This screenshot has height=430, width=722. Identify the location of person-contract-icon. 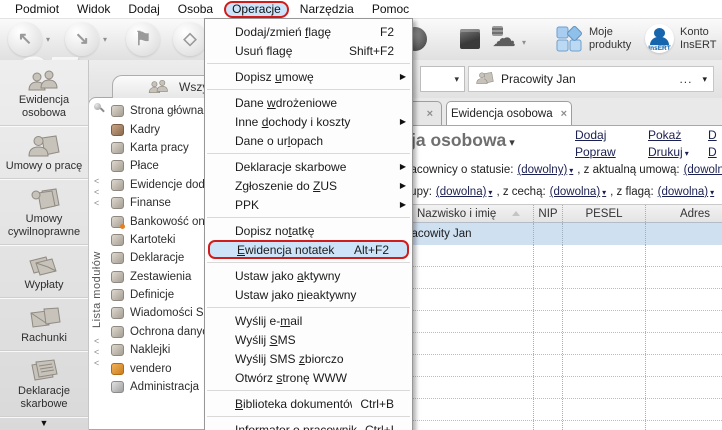
(44, 145).